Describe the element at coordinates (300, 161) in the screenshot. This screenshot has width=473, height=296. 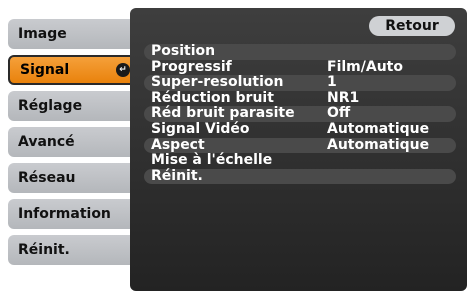
I see `setting-mise-a-lechelle: Mise à l'échelle` at that location.